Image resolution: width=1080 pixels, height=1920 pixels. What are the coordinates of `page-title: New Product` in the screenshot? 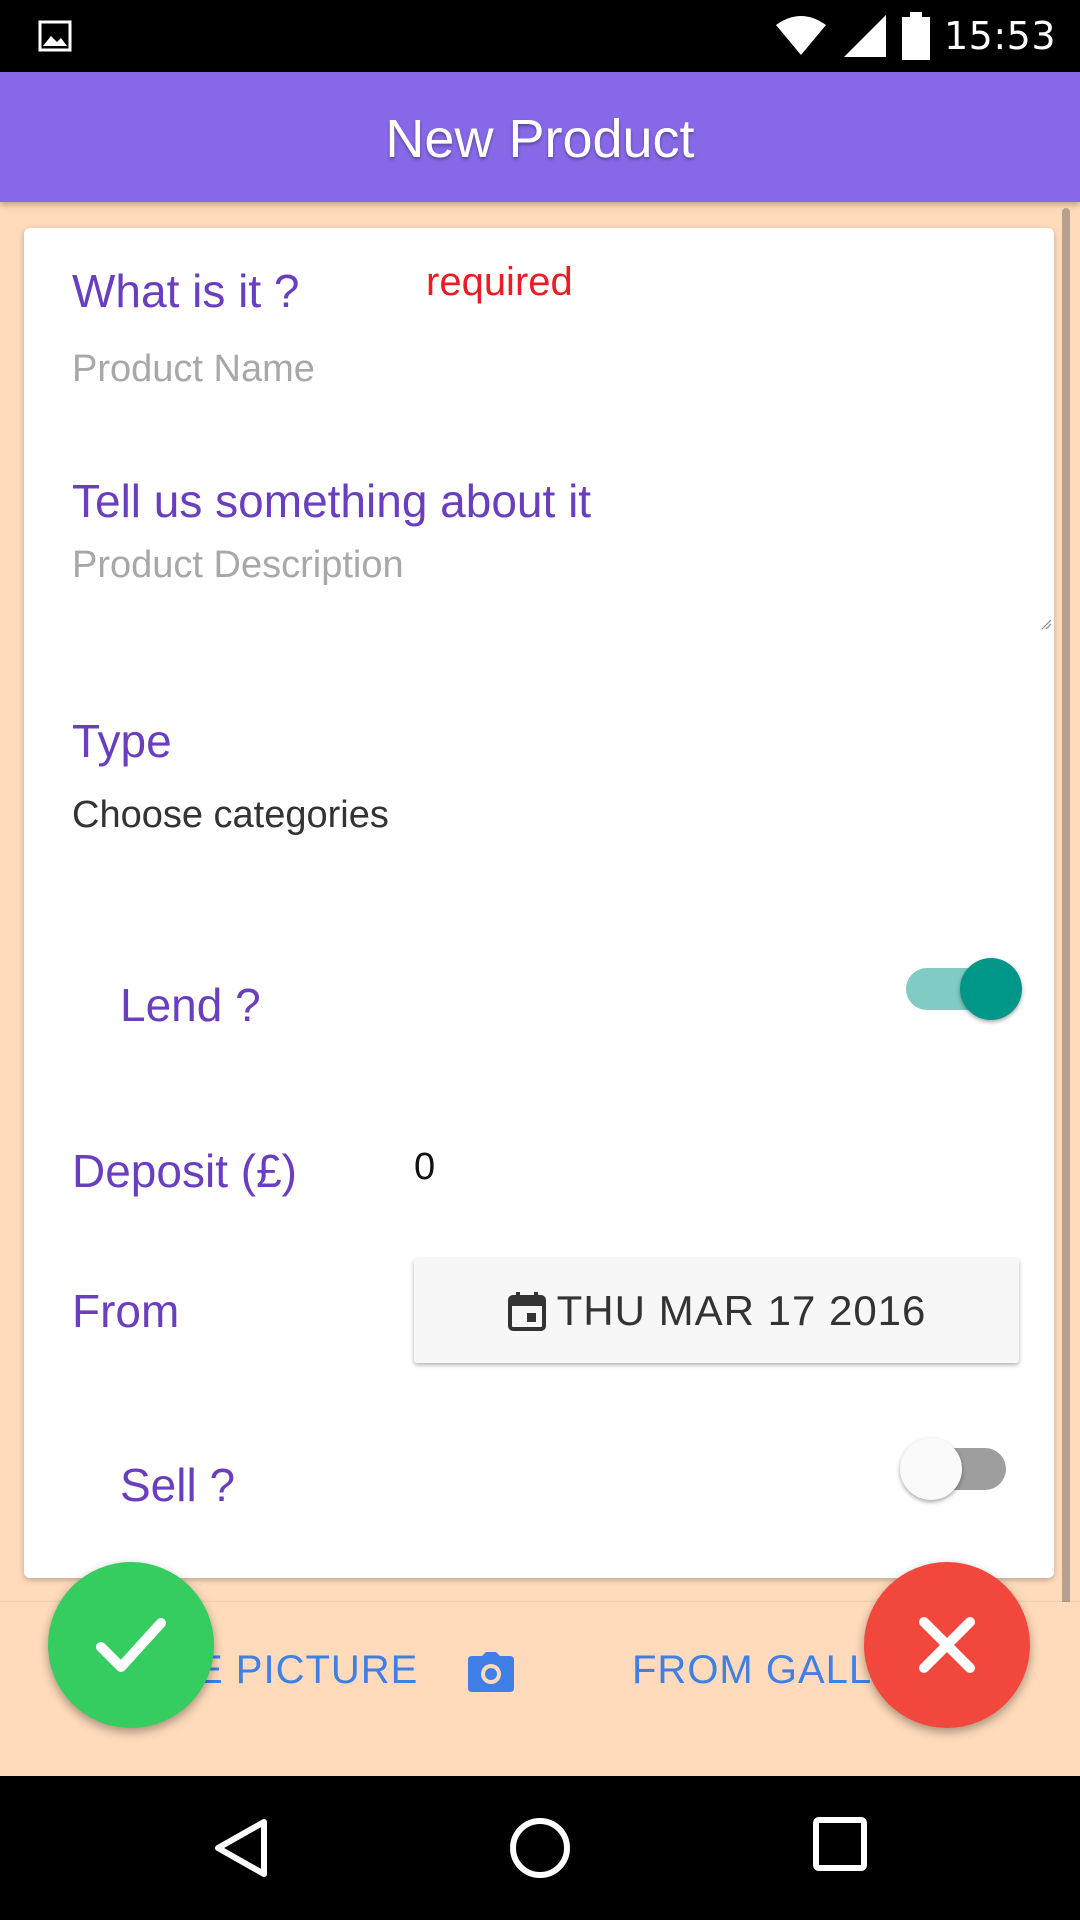 It's located at (540, 139).